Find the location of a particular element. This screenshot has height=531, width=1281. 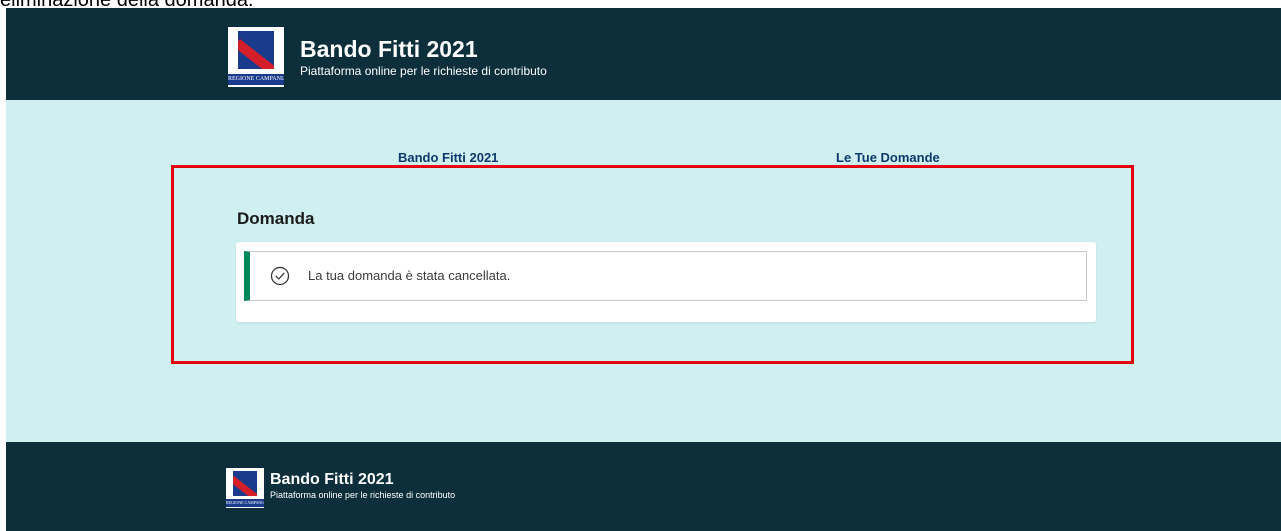

check-circle-icon is located at coordinates (280, 276).